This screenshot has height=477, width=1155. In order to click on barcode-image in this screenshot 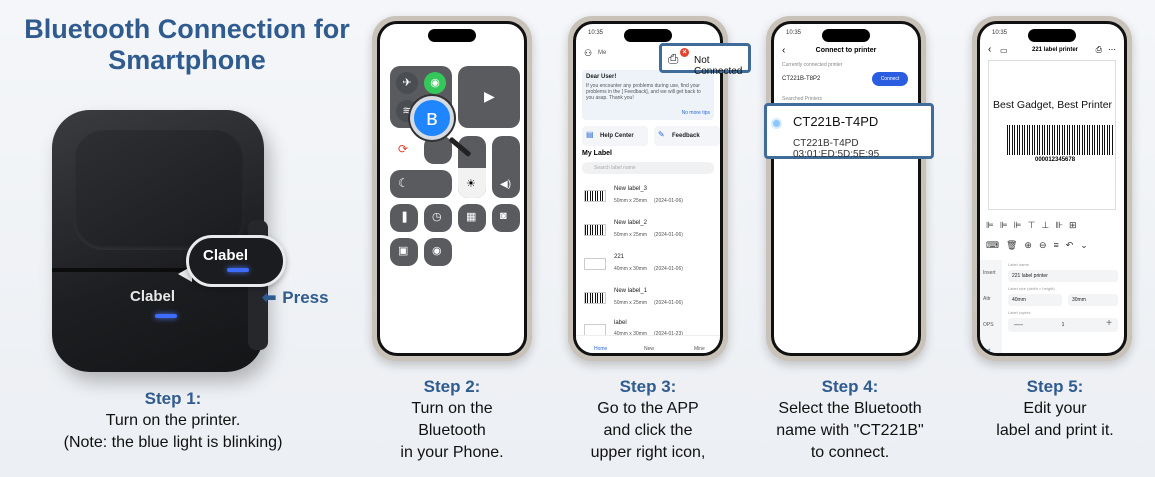, I will do `click(1060, 140)`.